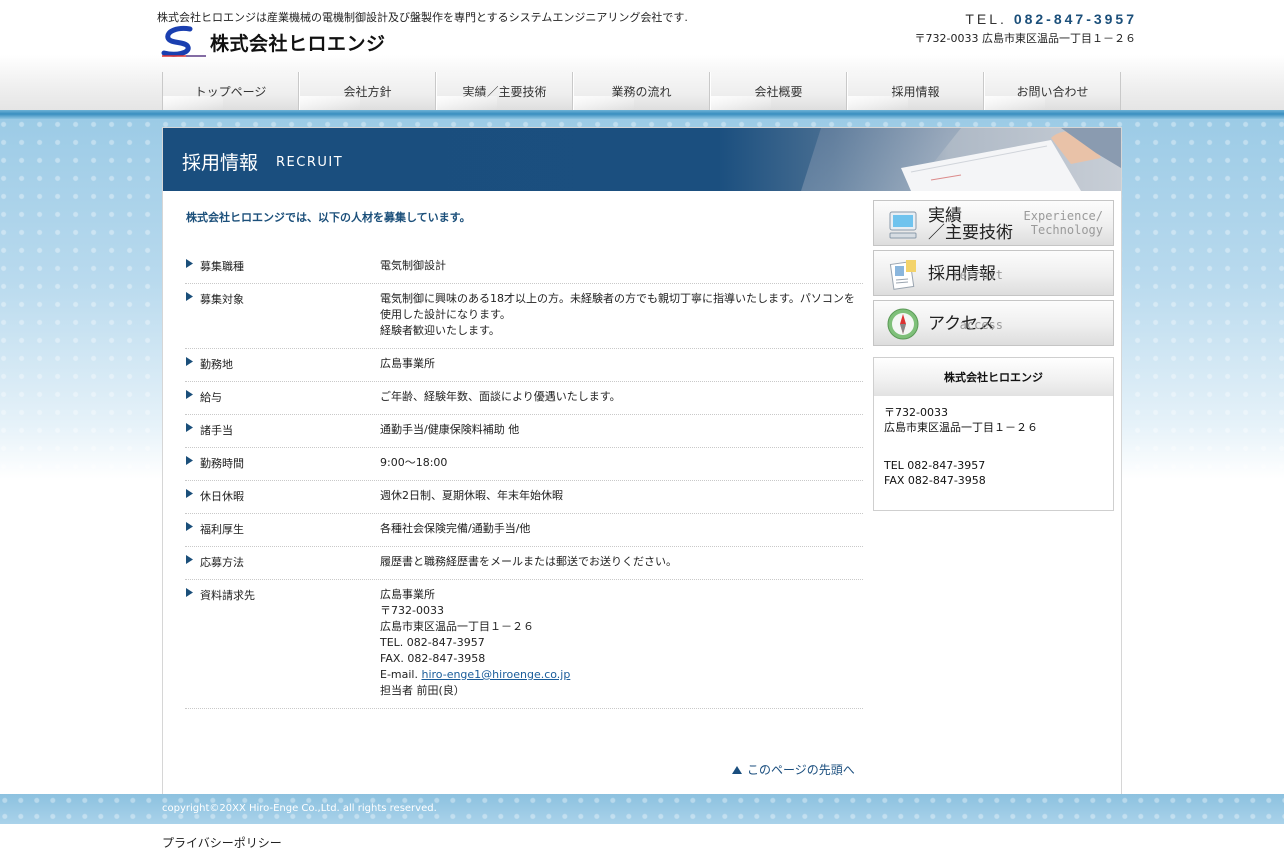  I want to click on sidebar-button-recruit: 採用情報 recruit, so click(993, 273).